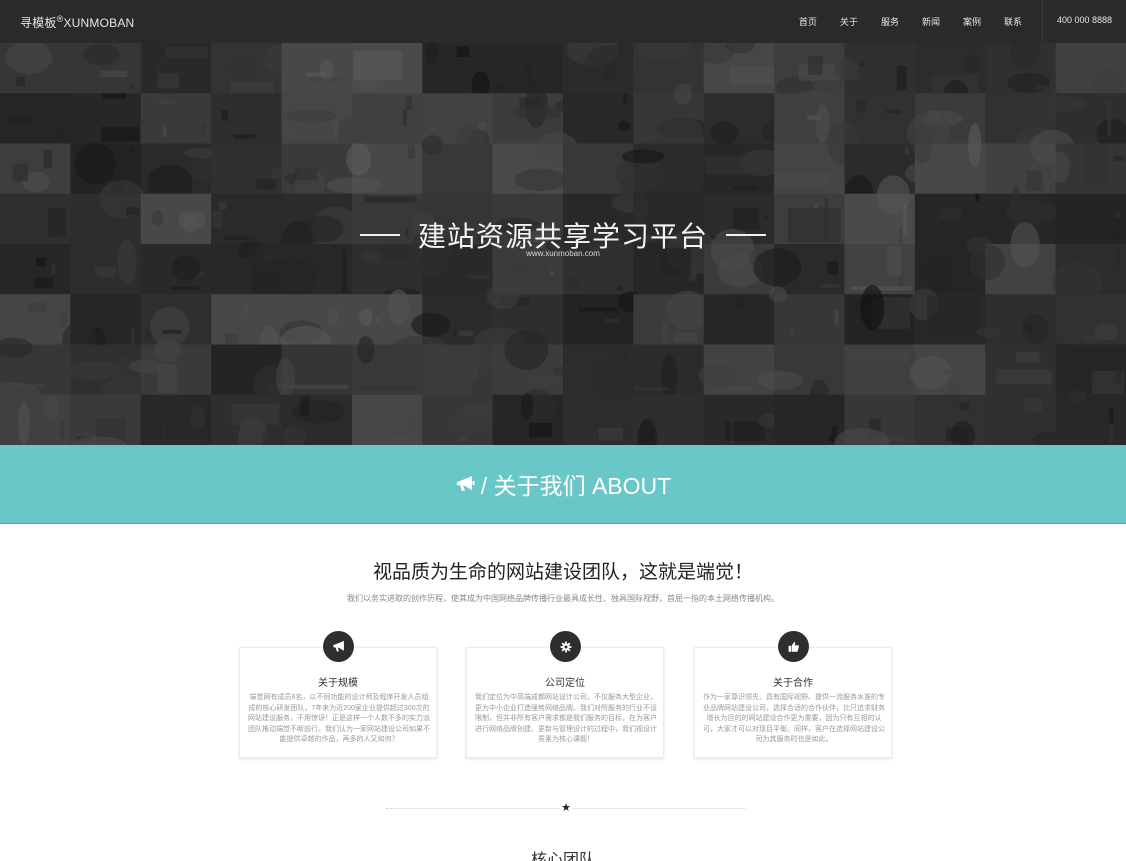  Describe the element at coordinates (38, 23) in the screenshot. I see `logo-cn: 寻模板` at that location.